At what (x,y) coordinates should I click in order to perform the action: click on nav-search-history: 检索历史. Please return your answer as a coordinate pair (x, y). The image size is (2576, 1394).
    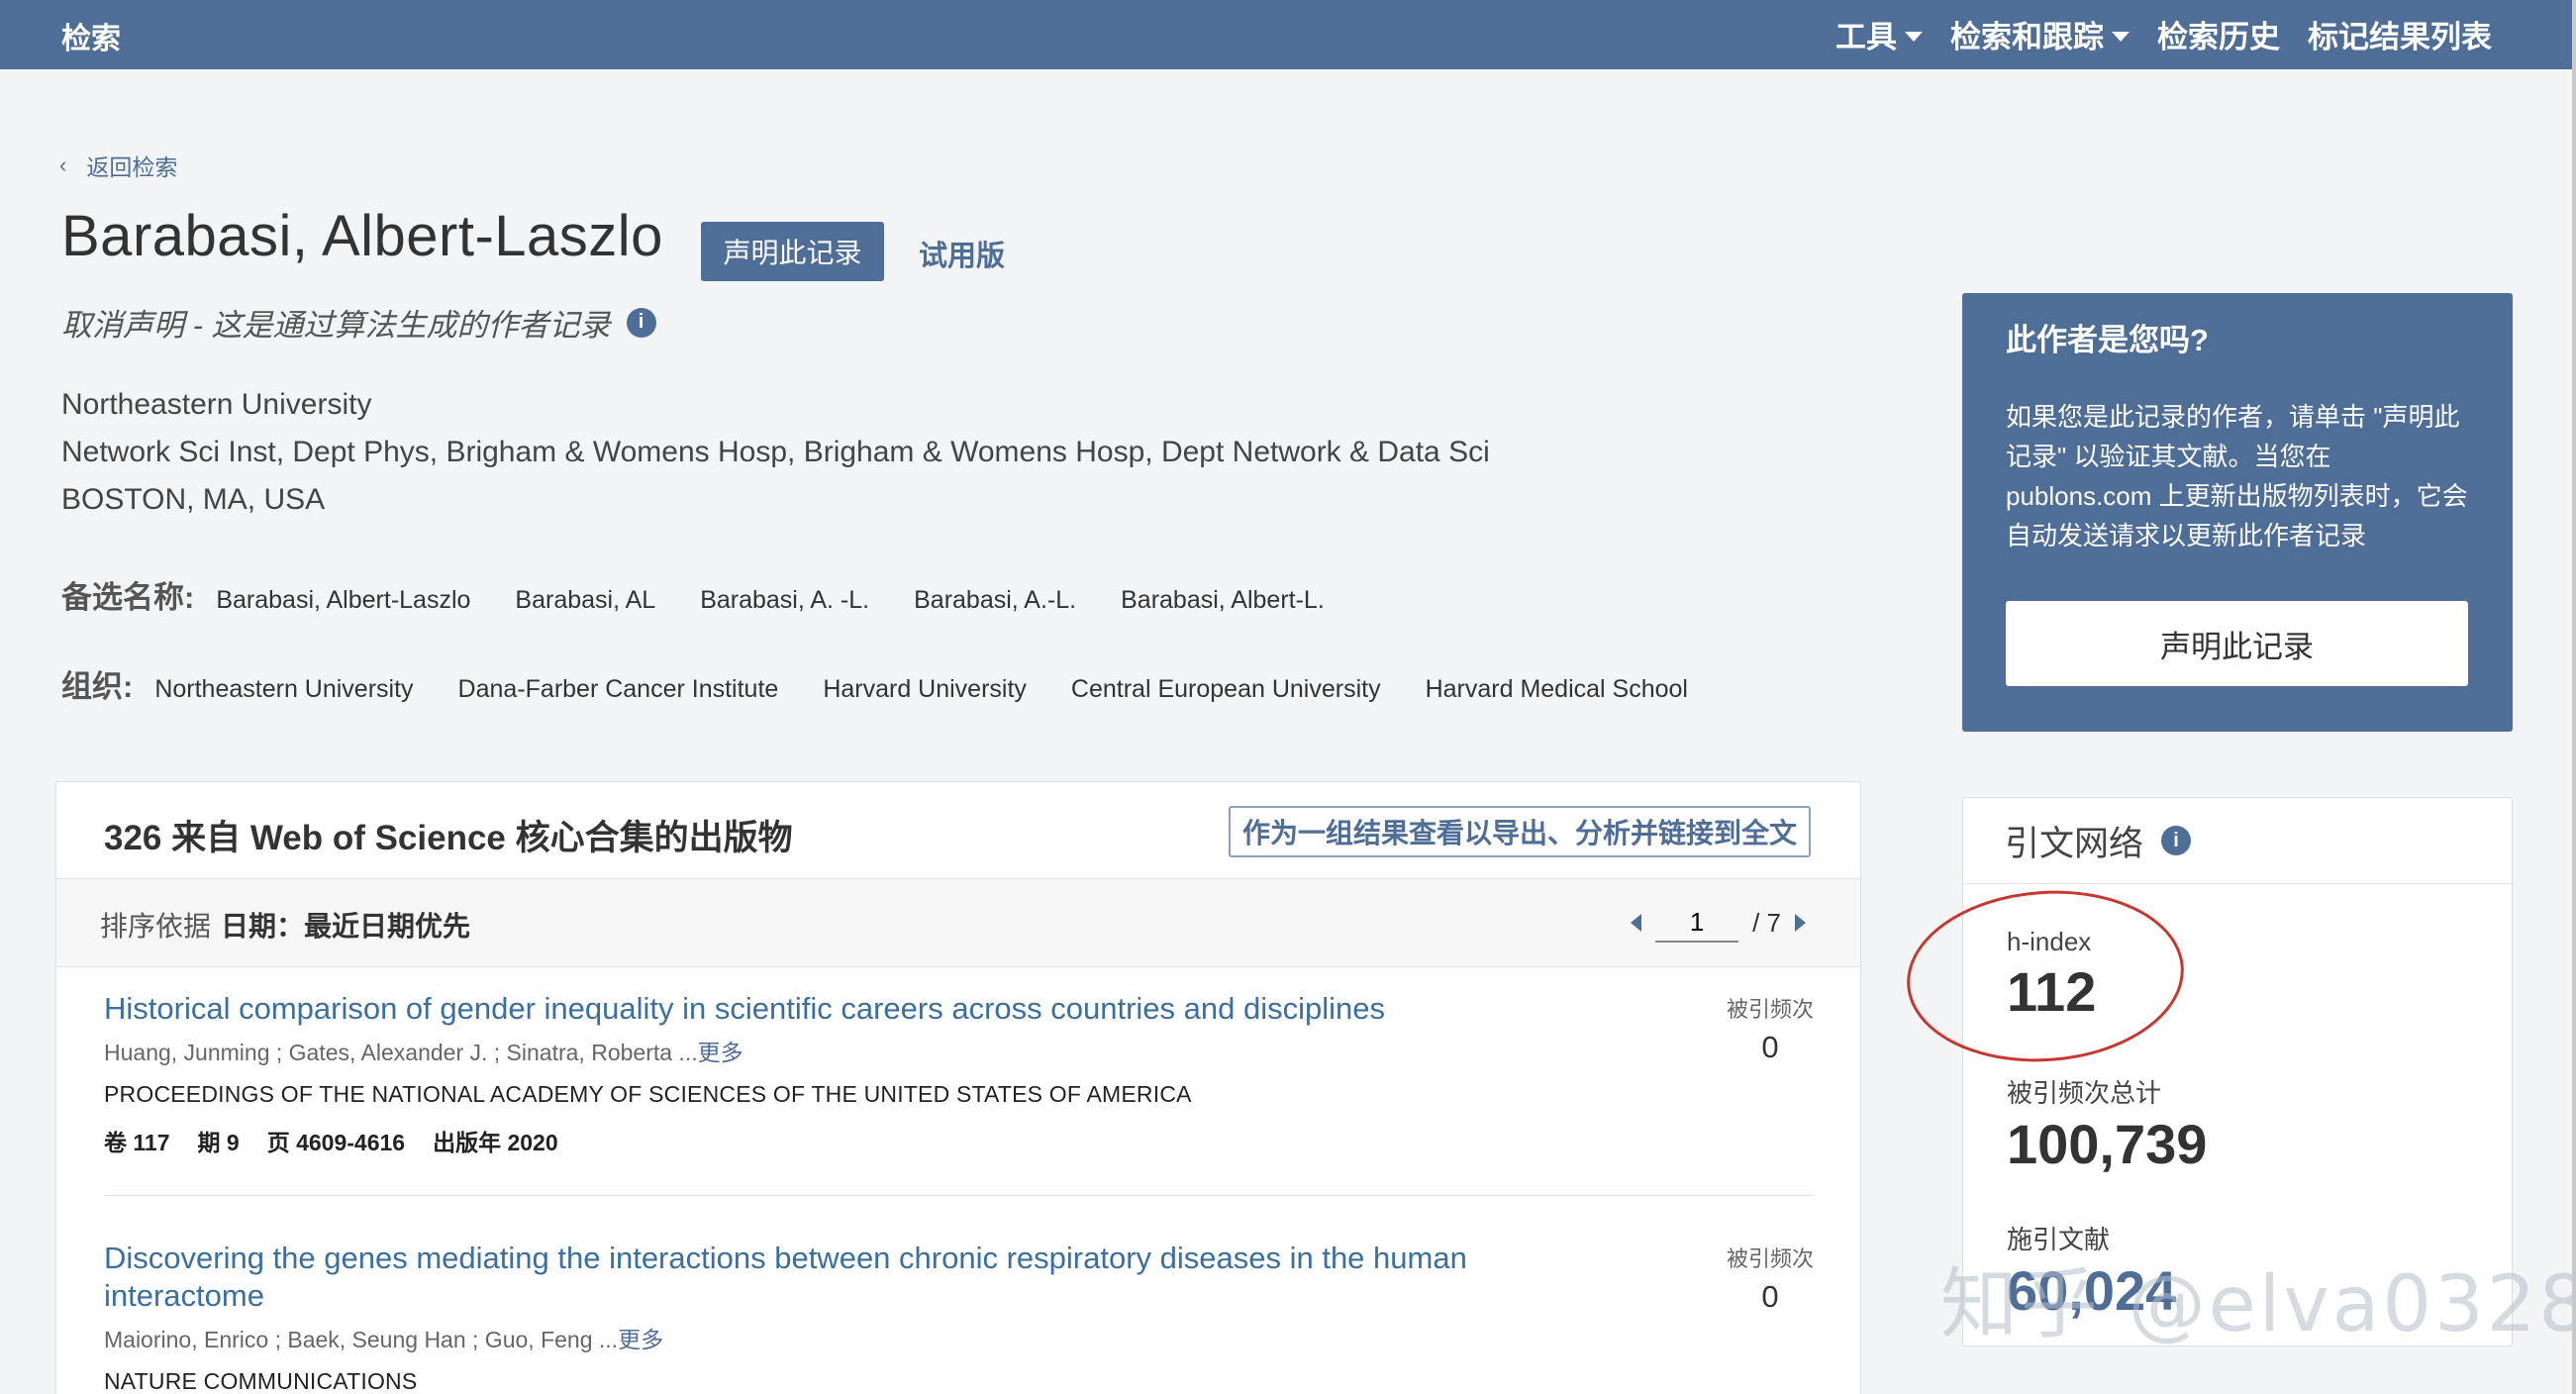
    Looking at the image, I should click on (2219, 34).